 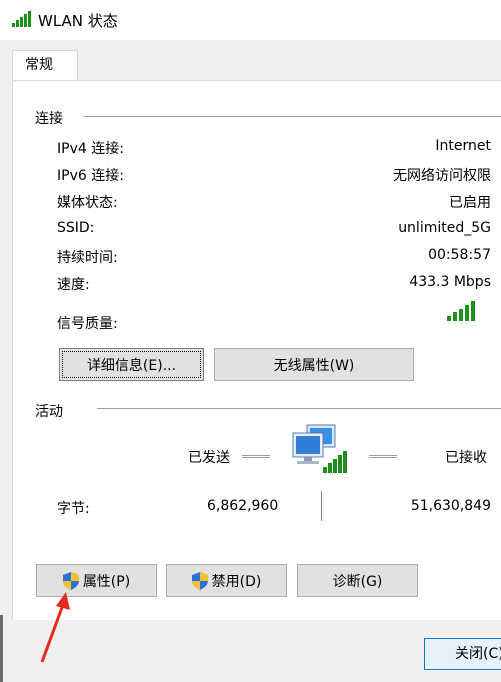 What do you see at coordinates (236, 581) in the screenshot?
I see `disable-button-label: 禁用(D)` at bounding box center [236, 581].